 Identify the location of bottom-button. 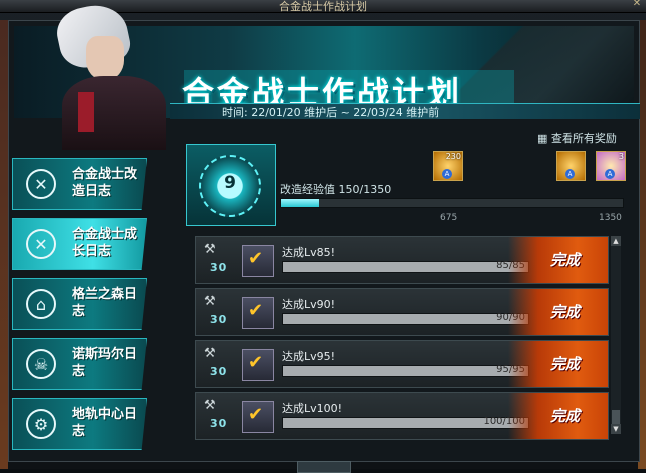
(324, 467).